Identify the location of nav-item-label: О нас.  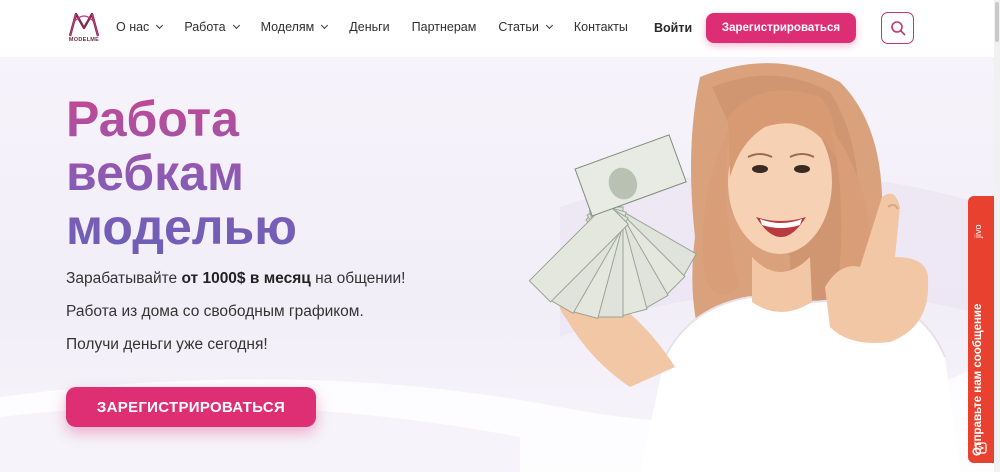
(133, 27).